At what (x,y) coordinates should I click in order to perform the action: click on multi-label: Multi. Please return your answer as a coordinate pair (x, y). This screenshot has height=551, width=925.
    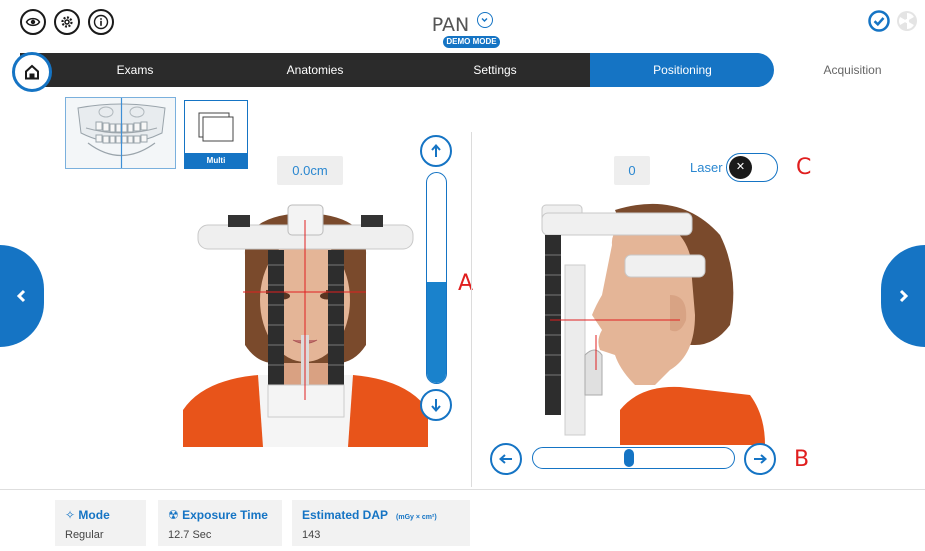
    Looking at the image, I should click on (216, 160).